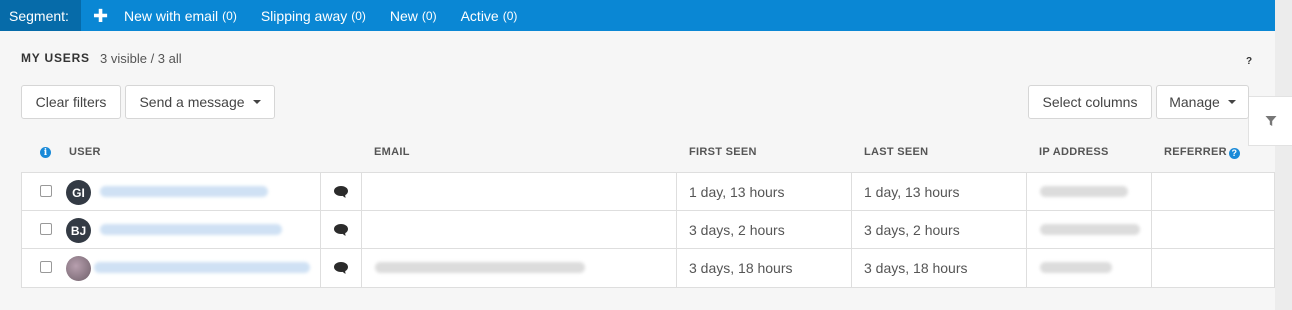 This screenshot has height=310, width=1292. Describe the element at coordinates (741, 268) in the screenshot. I see `first-seen-cell: 3 days, 18 hours` at that location.